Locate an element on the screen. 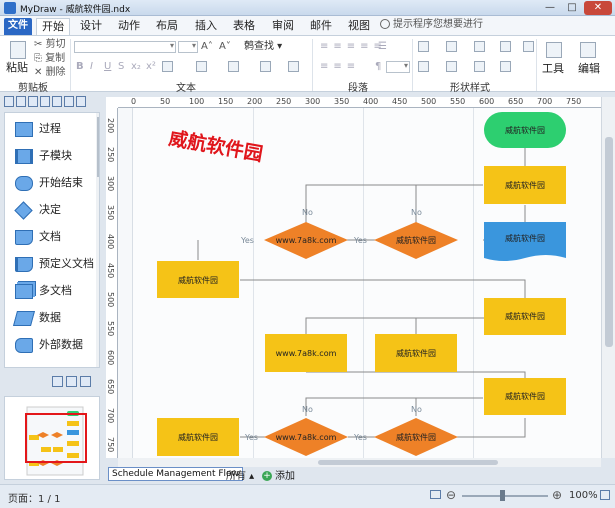 The height and width of the screenshot is (508, 615). rotate-icon is located at coordinates (479, 66).